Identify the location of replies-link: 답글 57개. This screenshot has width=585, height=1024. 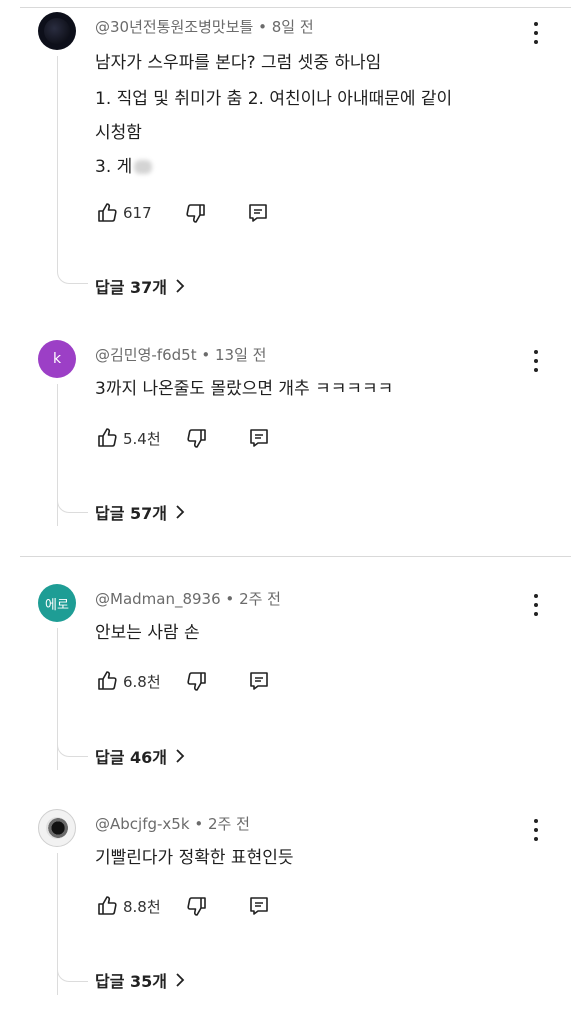
(140, 512).